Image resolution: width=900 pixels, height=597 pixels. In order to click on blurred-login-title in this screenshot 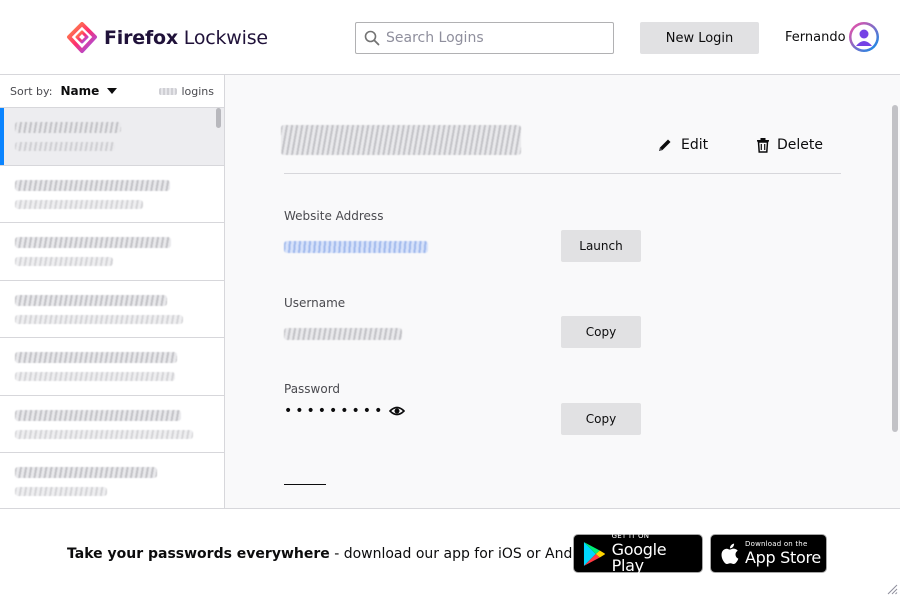, I will do `click(401, 140)`.